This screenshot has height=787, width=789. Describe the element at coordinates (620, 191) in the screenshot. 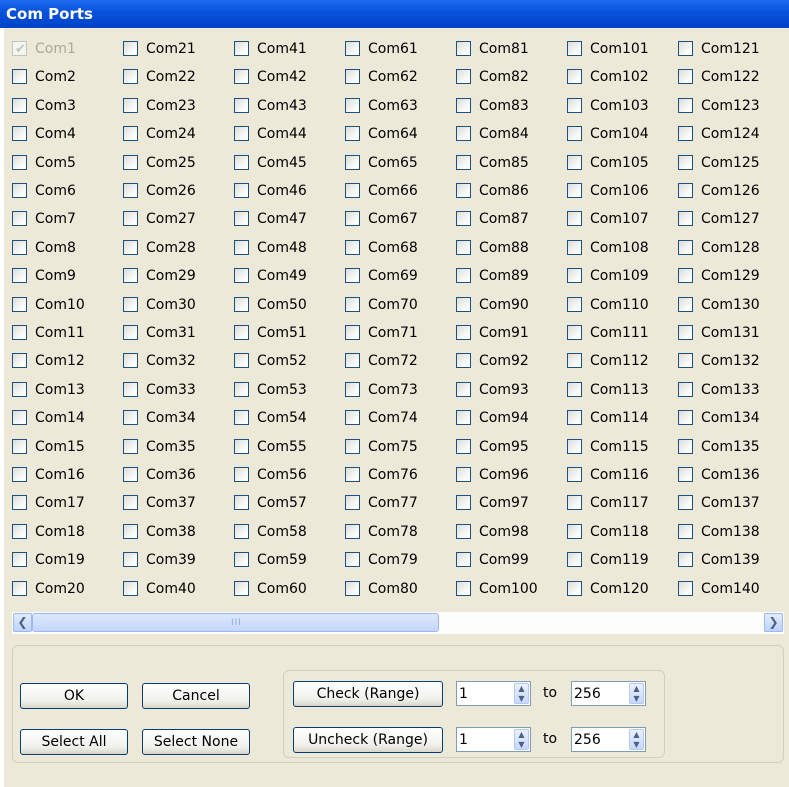

I see `checkbox-com106: Com106` at that location.